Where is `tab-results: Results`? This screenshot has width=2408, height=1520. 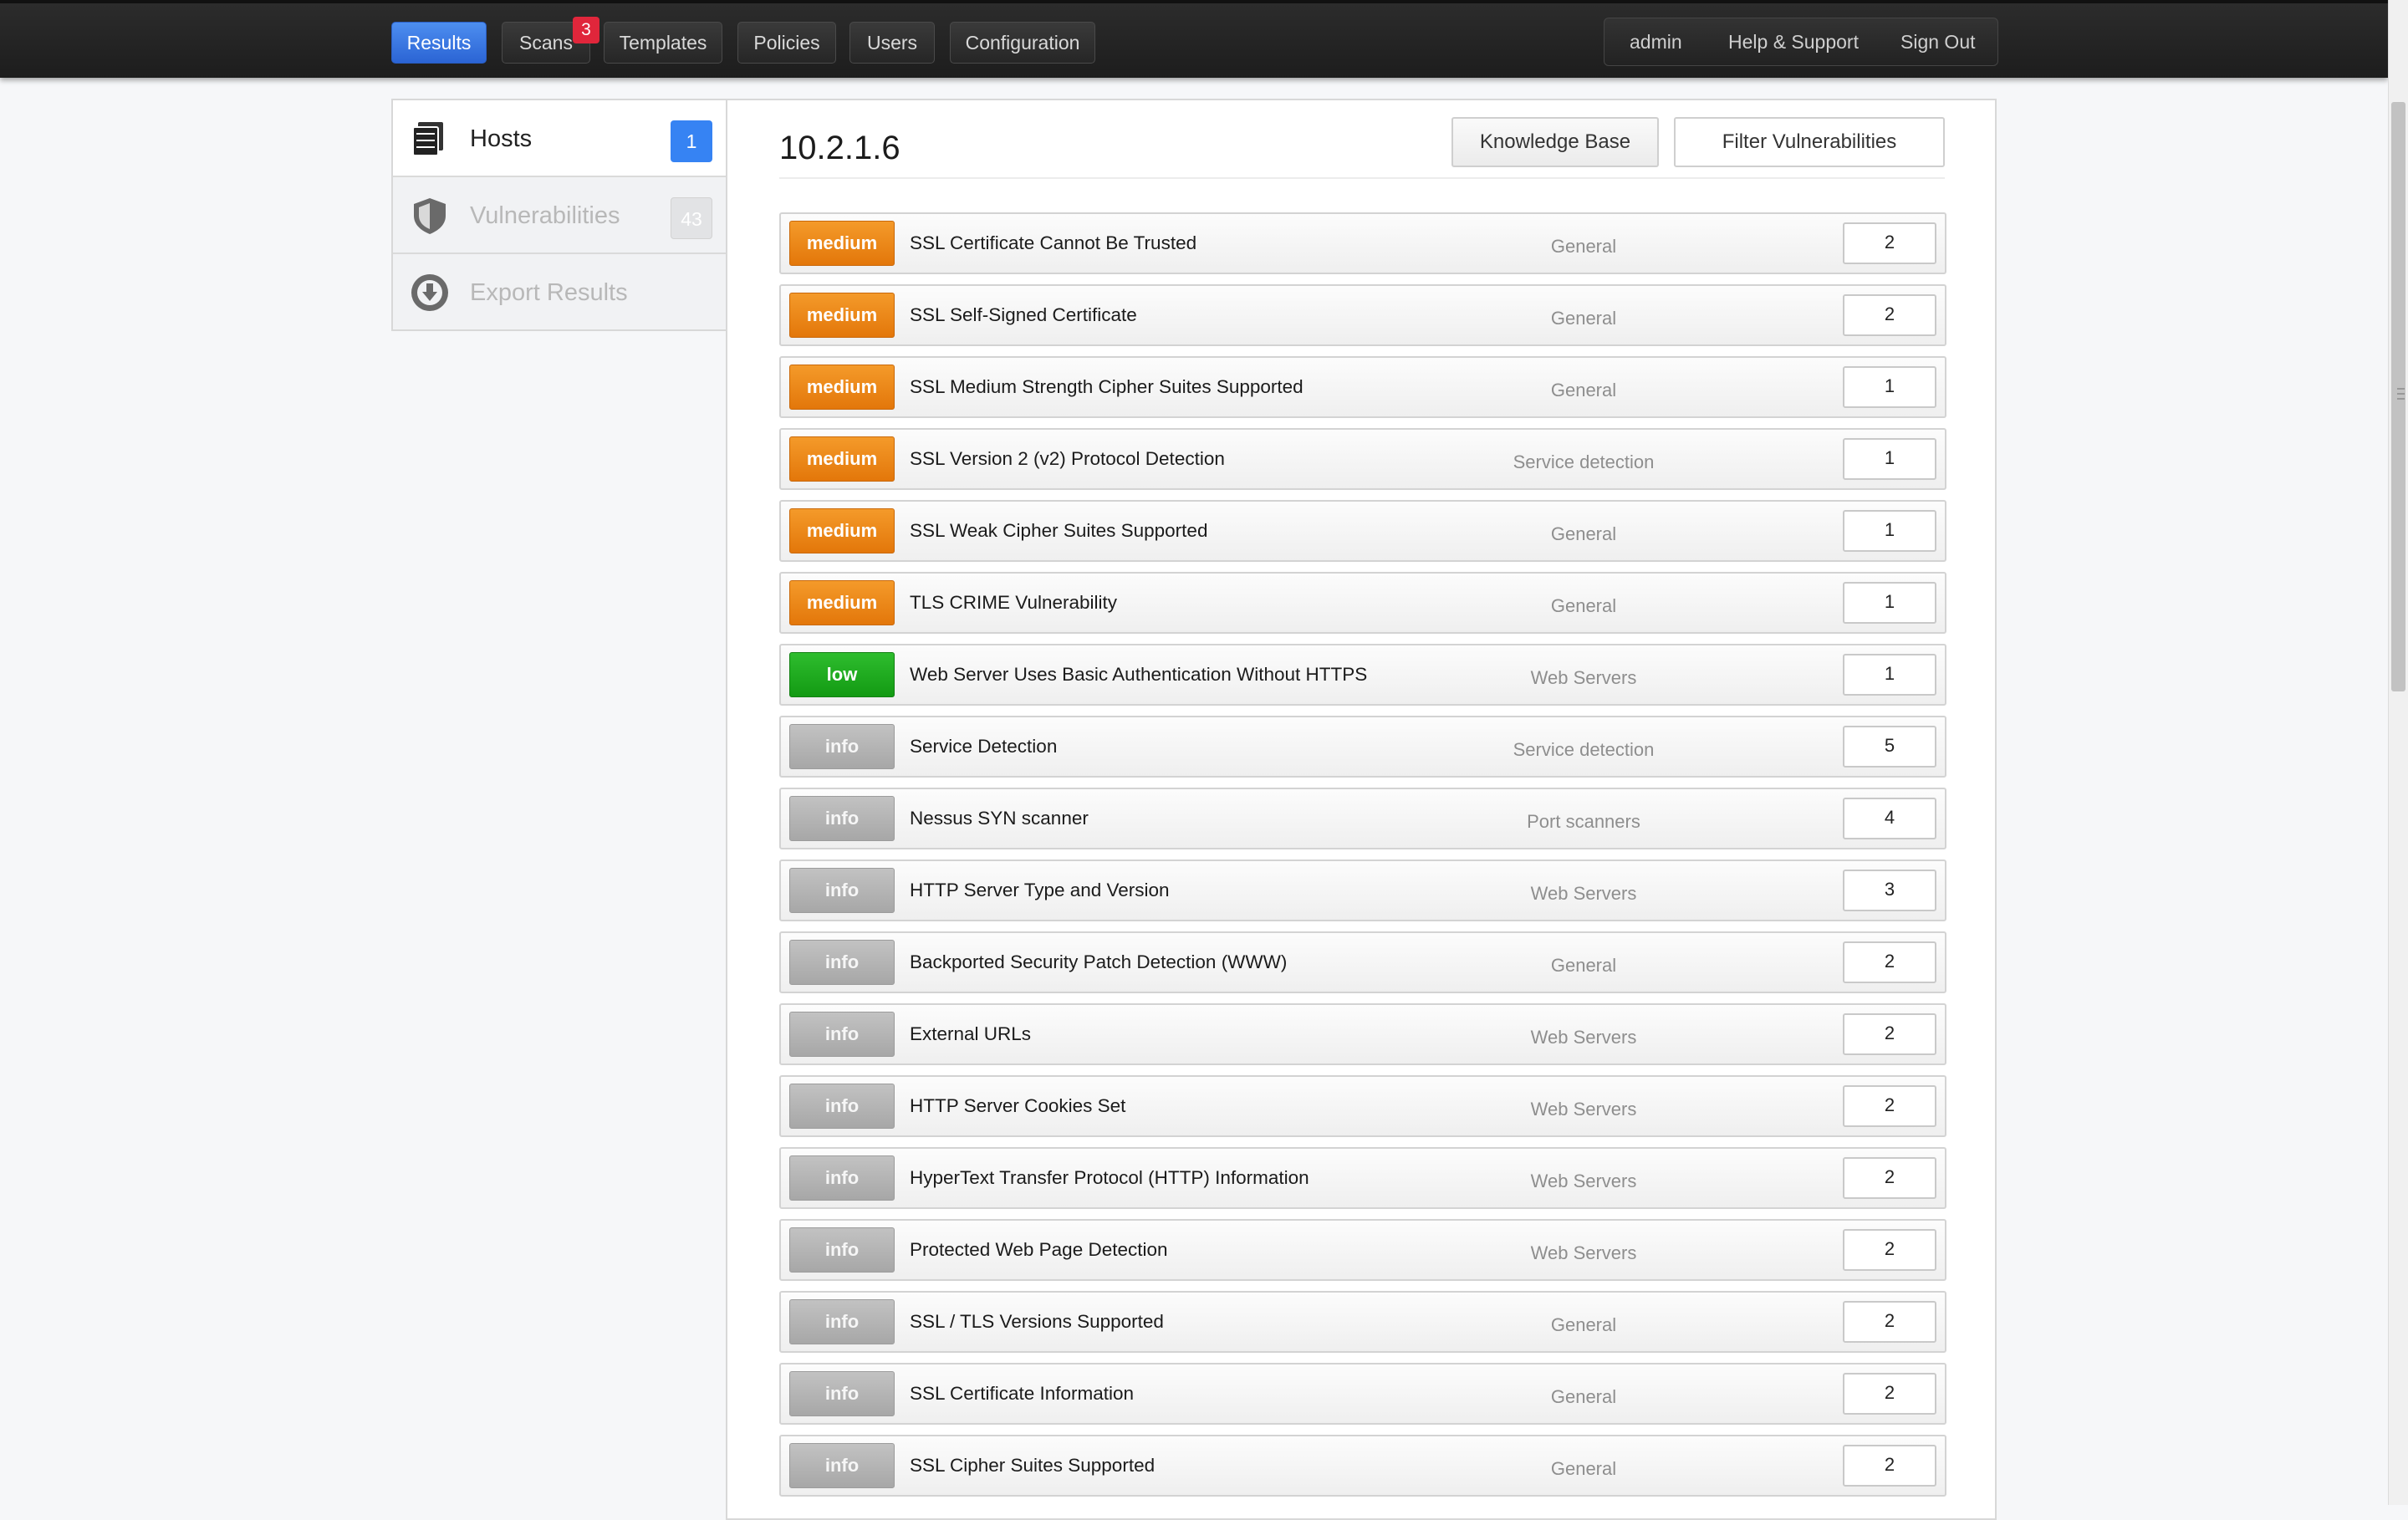
tab-results: Results is located at coordinates (439, 43).